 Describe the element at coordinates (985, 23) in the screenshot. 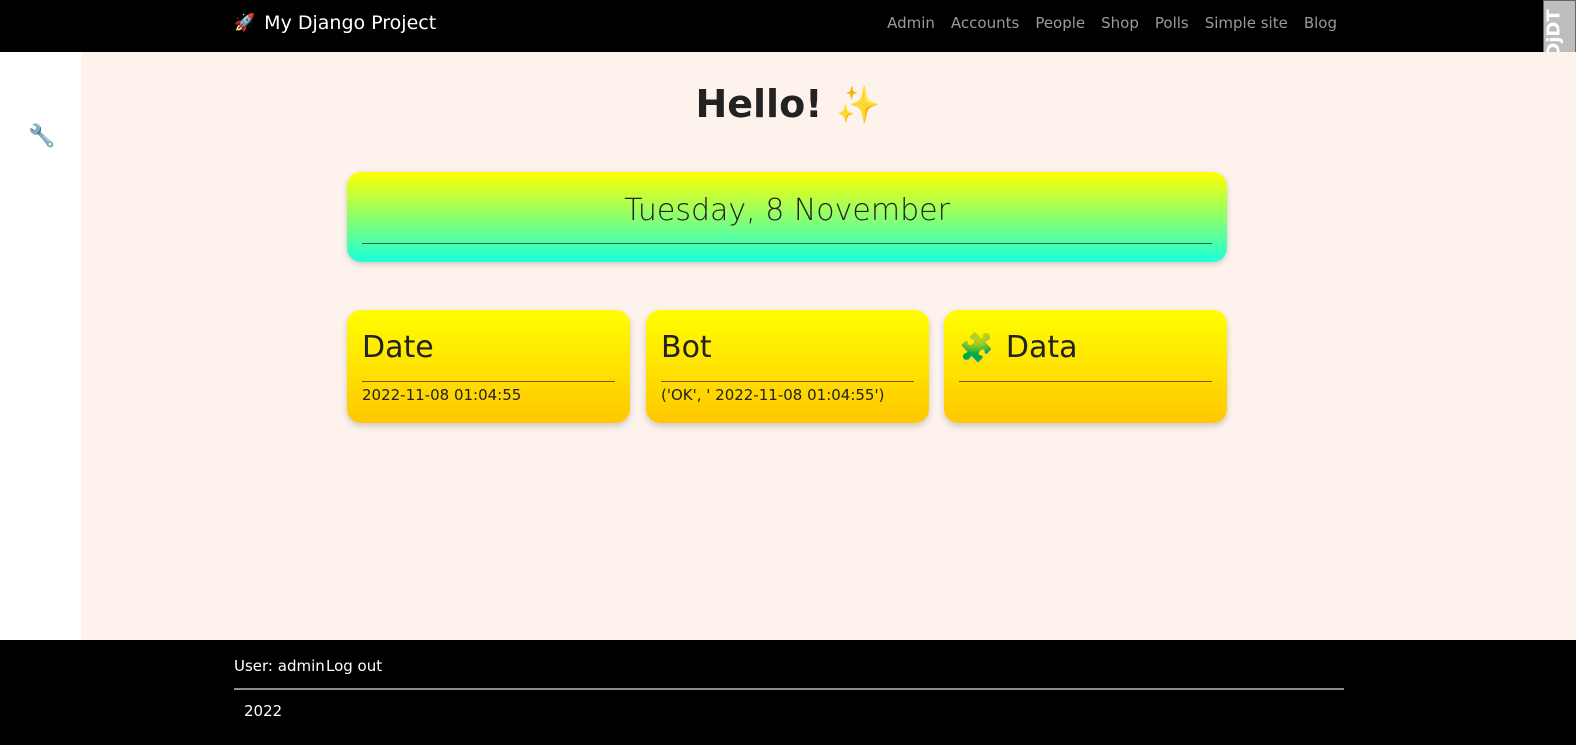

I see `nav-link-accounts: Accounts` at that location.